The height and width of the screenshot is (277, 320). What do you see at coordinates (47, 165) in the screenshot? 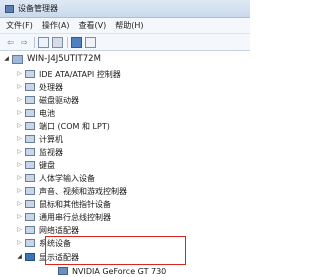
I see `tree-item-label: 键盘` at bounding box center [47, 165].